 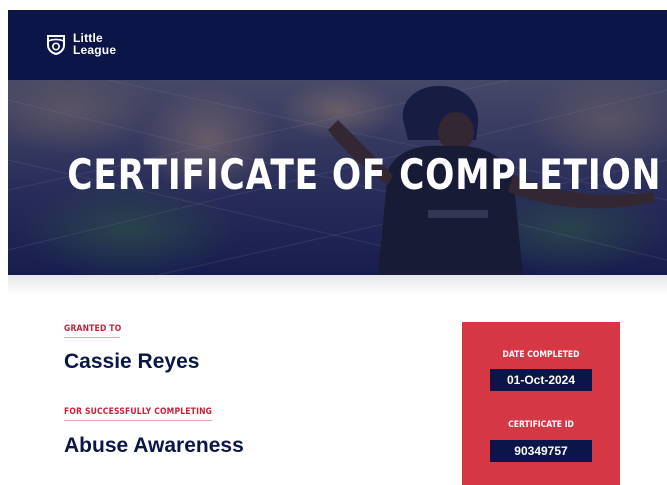 I want to click on banner-shadow, so click(x=337, y=285).